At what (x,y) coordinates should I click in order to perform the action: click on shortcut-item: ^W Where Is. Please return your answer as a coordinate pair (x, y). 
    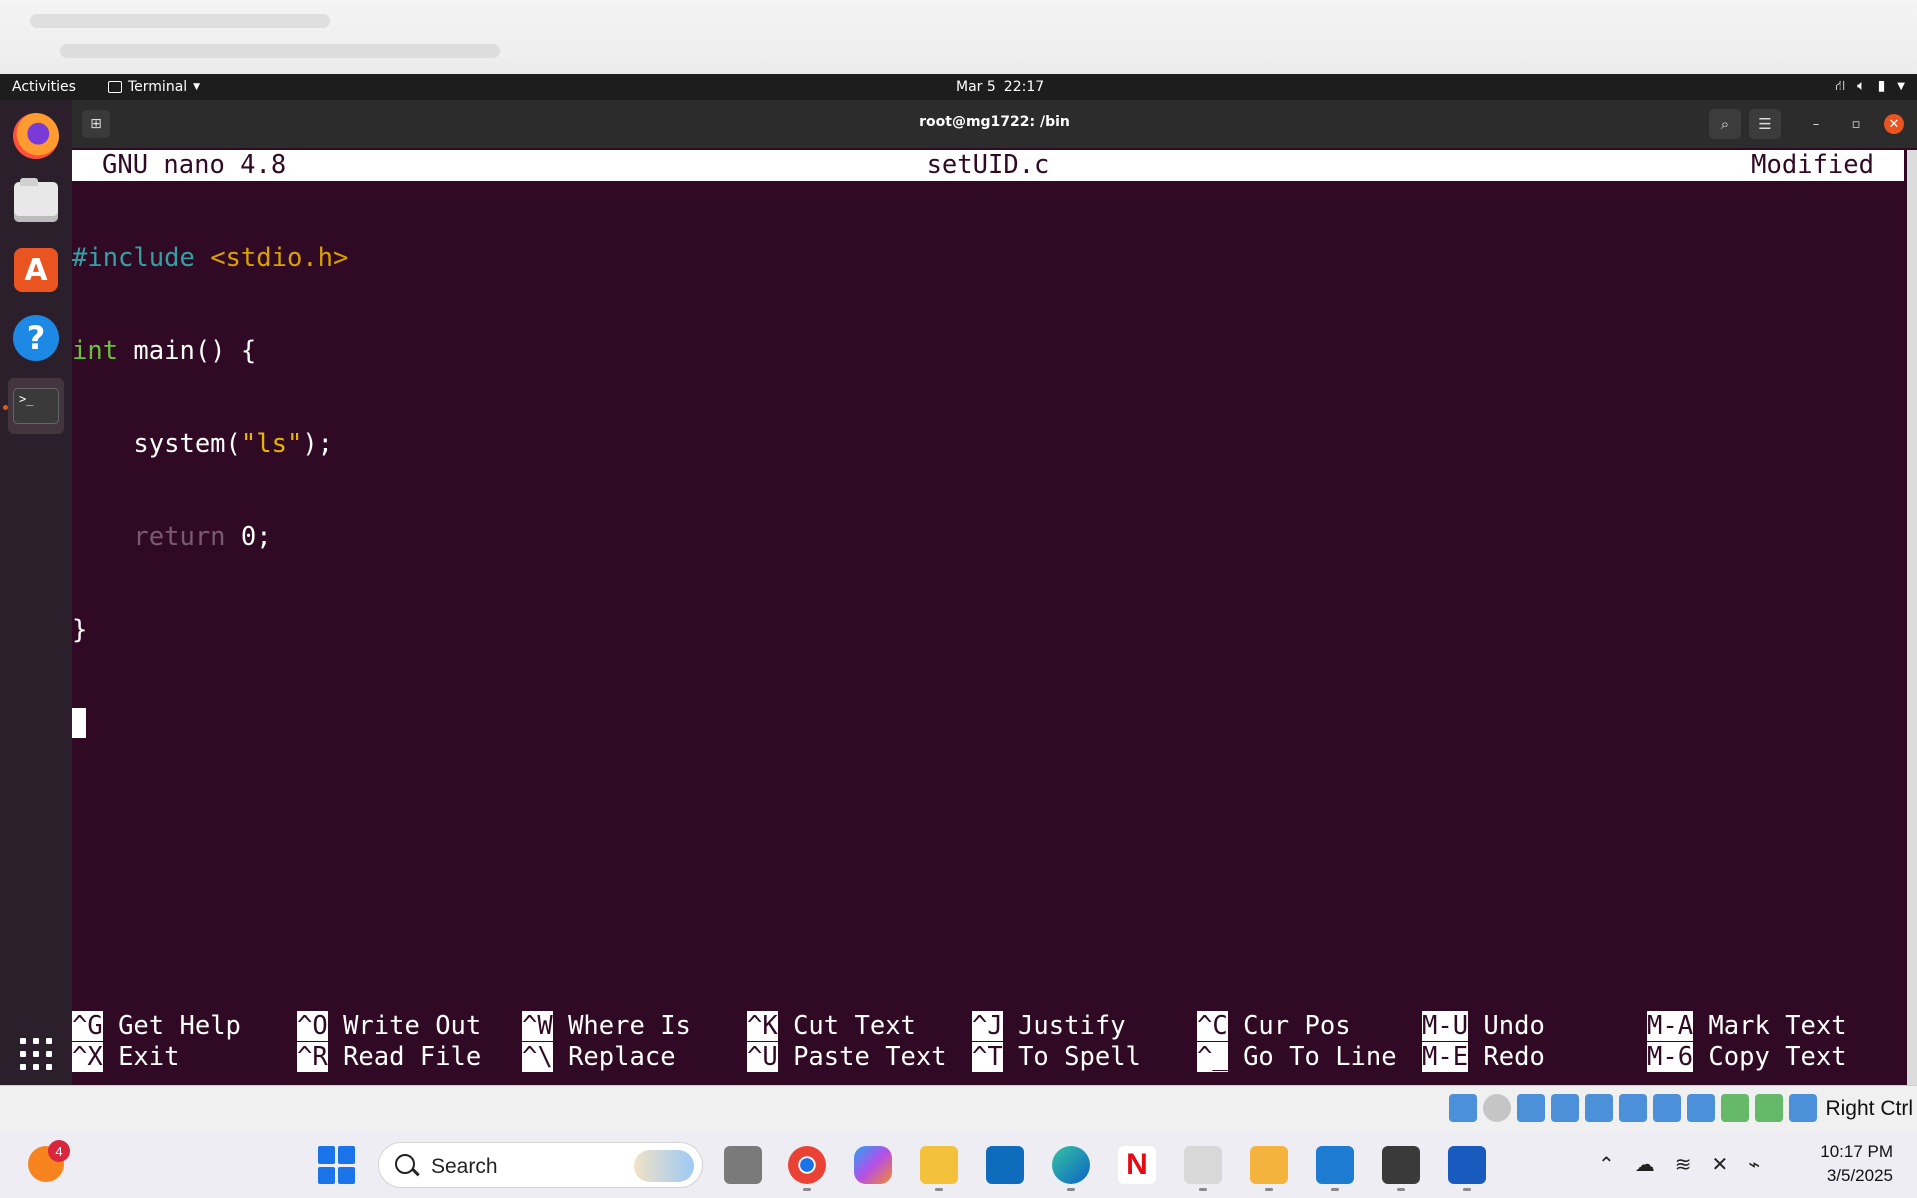
    Looking at the image, I should click on (606, 1026).